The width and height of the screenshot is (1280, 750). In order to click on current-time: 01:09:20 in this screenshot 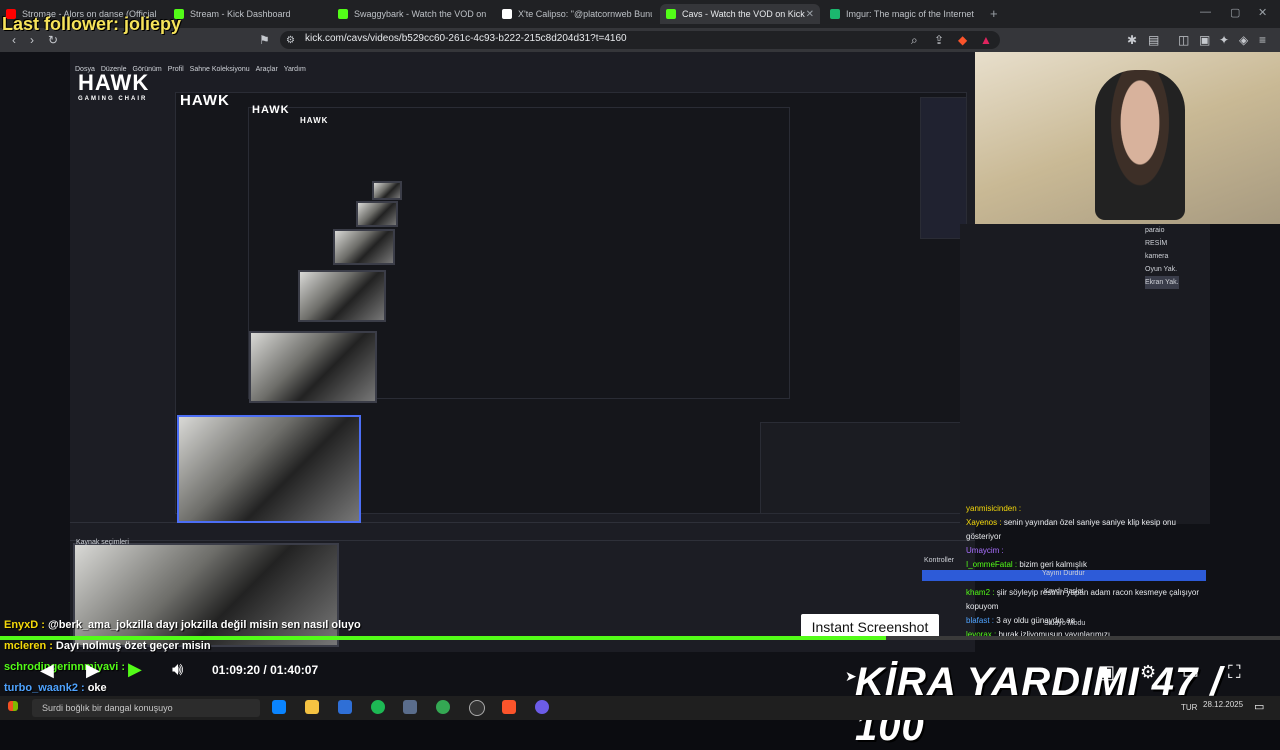, I will do `click(236, 670)`.